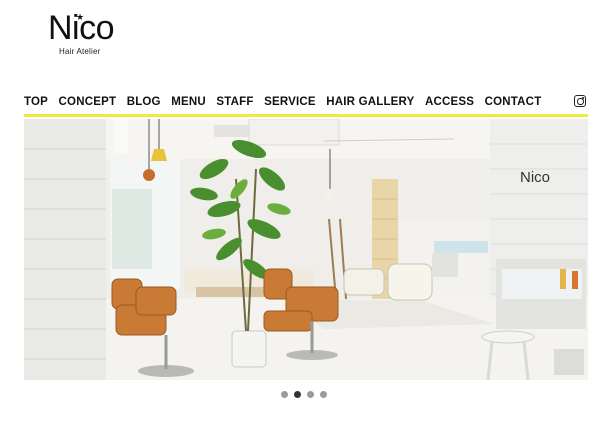 The height and width of the screenshot is (422, 600). What do you see at coordinates (513, 102) in the screenshot?
I see `nav-item-contact: CONTACT` at bounding box center [513, 102].